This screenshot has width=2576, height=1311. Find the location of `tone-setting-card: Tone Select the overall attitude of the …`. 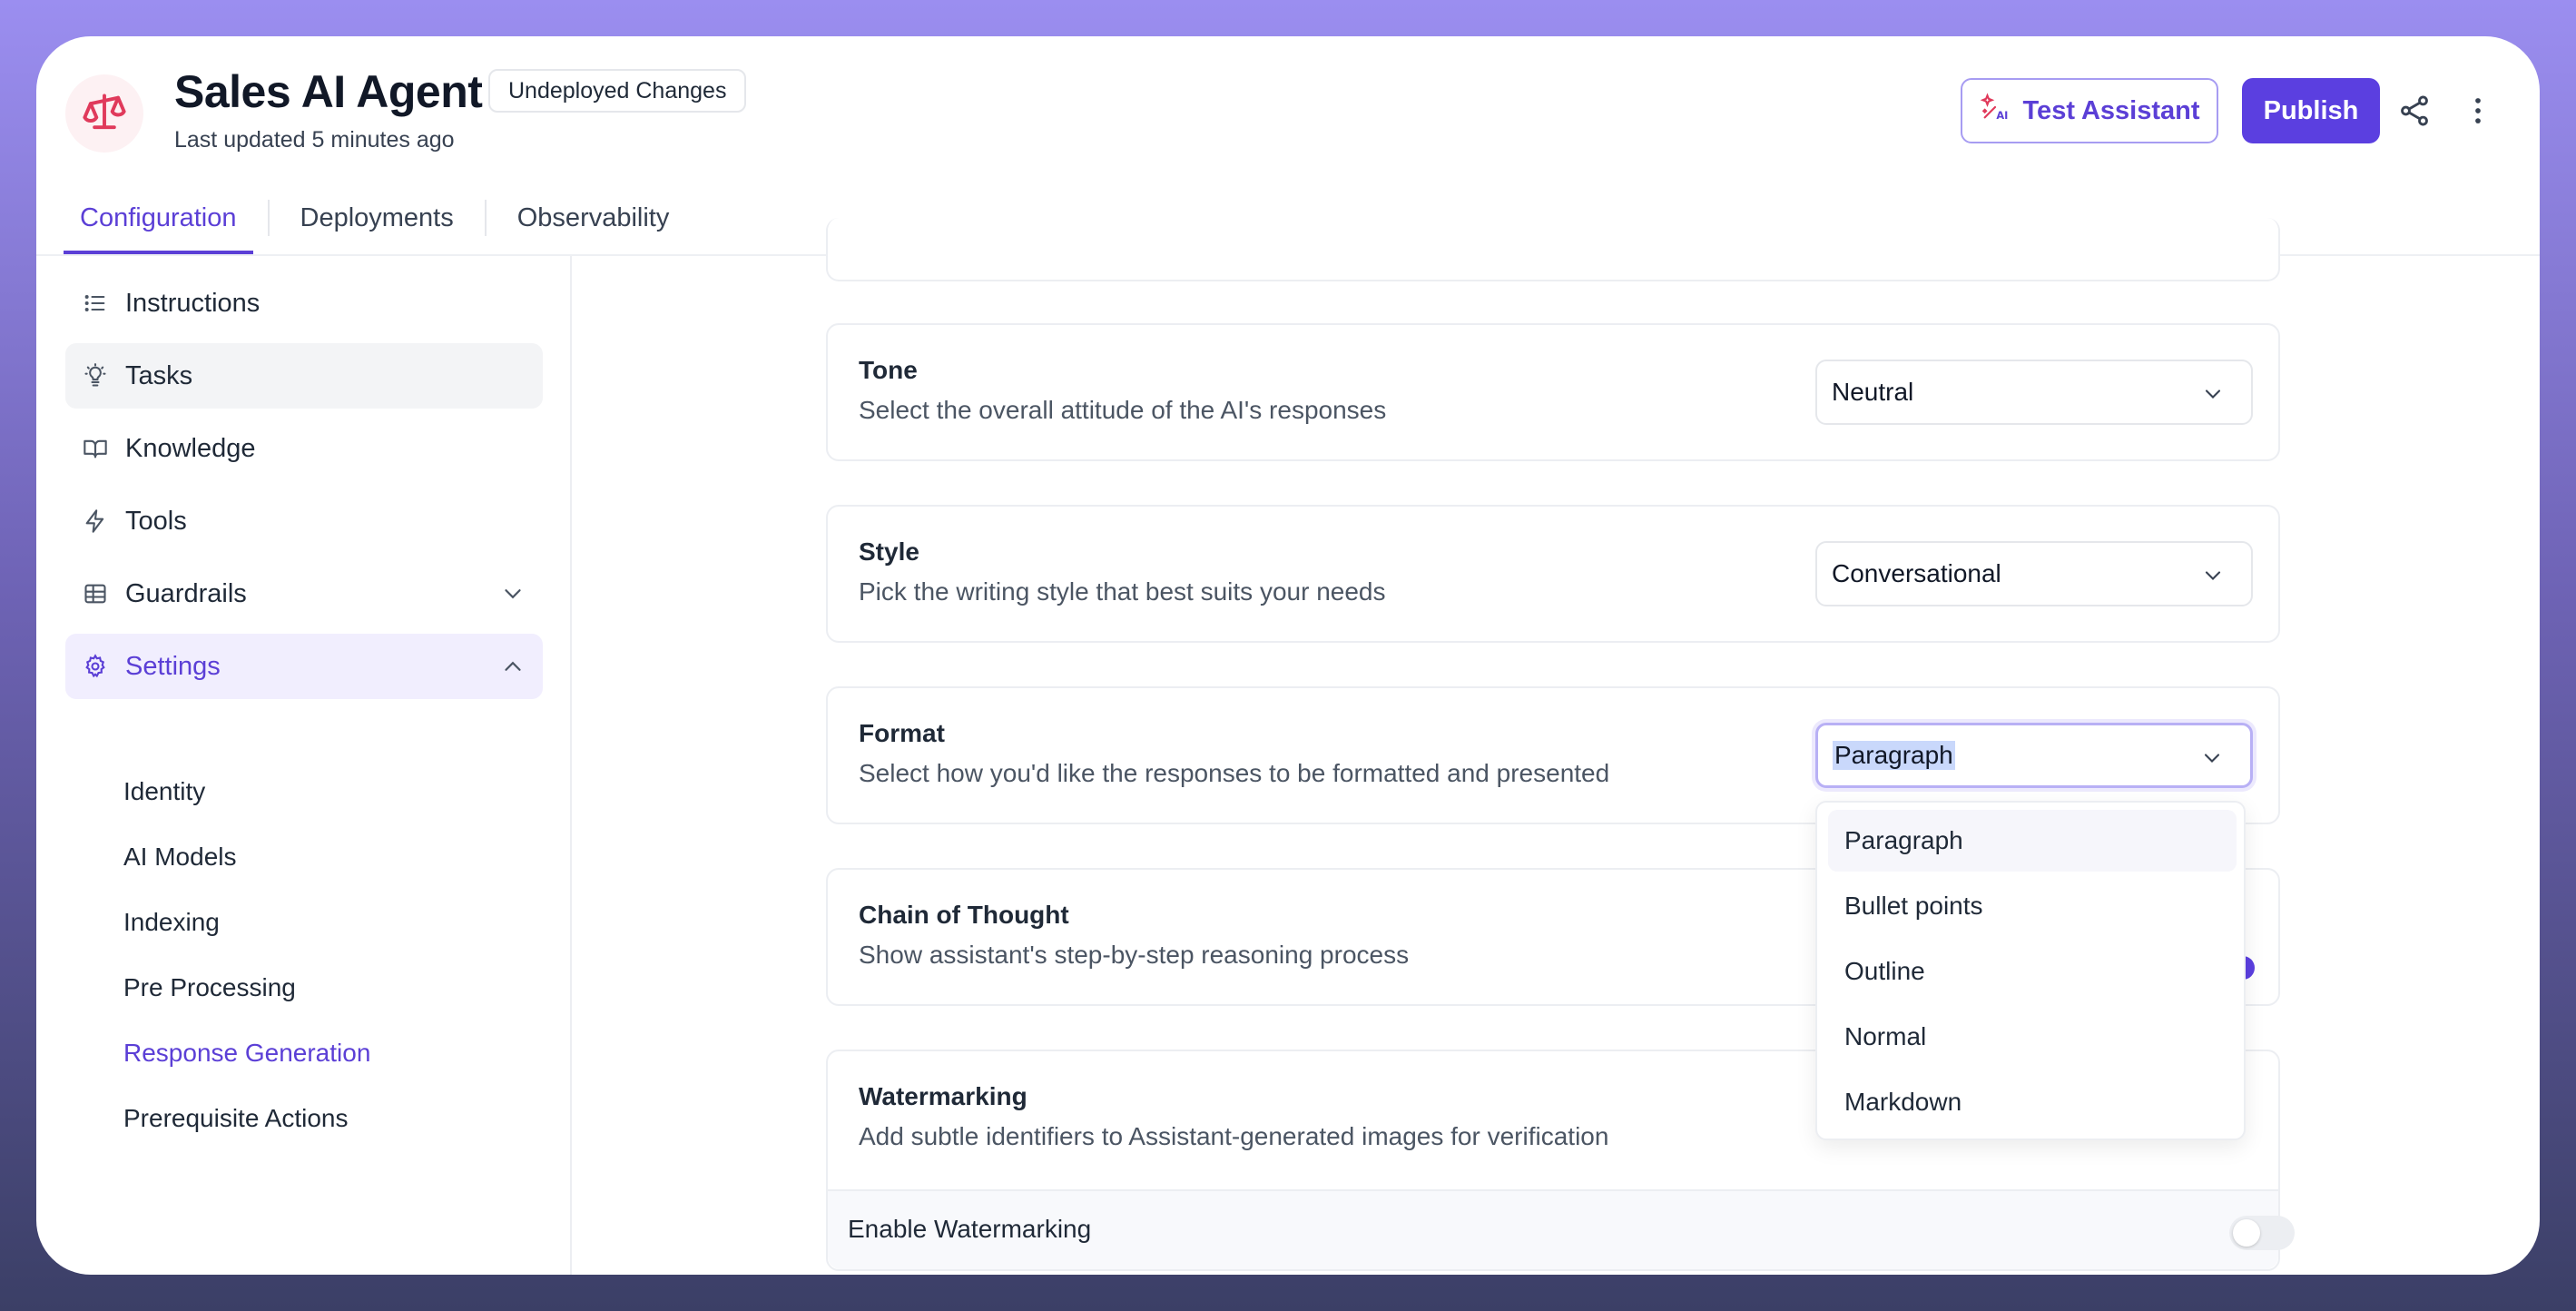

tone-setting-card: Tone Select the overall attitude of the … is located at coordinates (1553, 392).